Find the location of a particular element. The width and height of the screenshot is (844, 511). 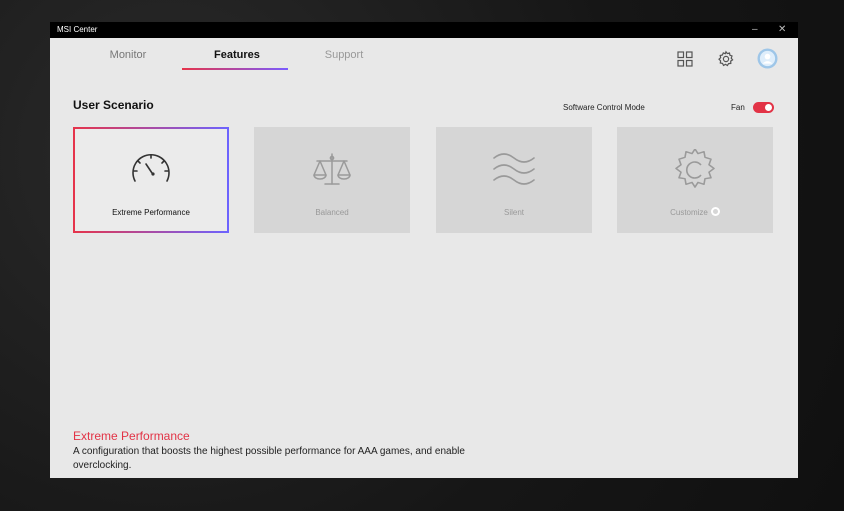

card-extreme-performance: Extreme Performance is located at coordinates (151, 180).